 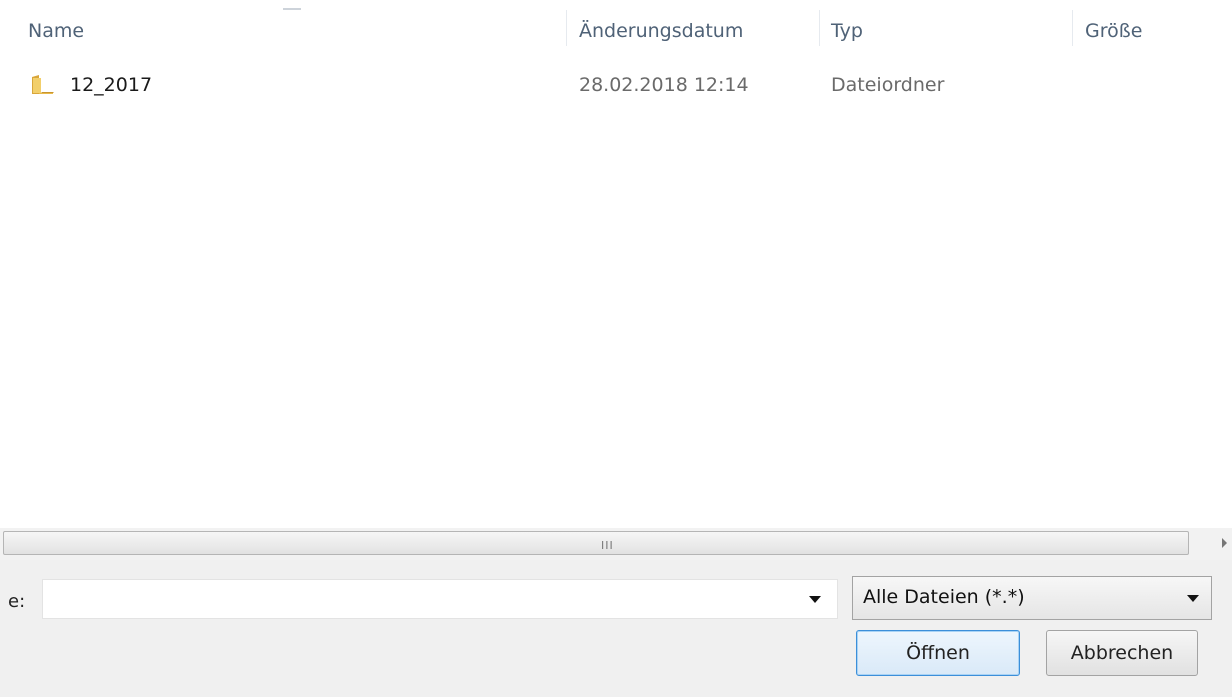 I want to click on row-modified: 28.02.2018 12:14, so click(x=664, y=85).